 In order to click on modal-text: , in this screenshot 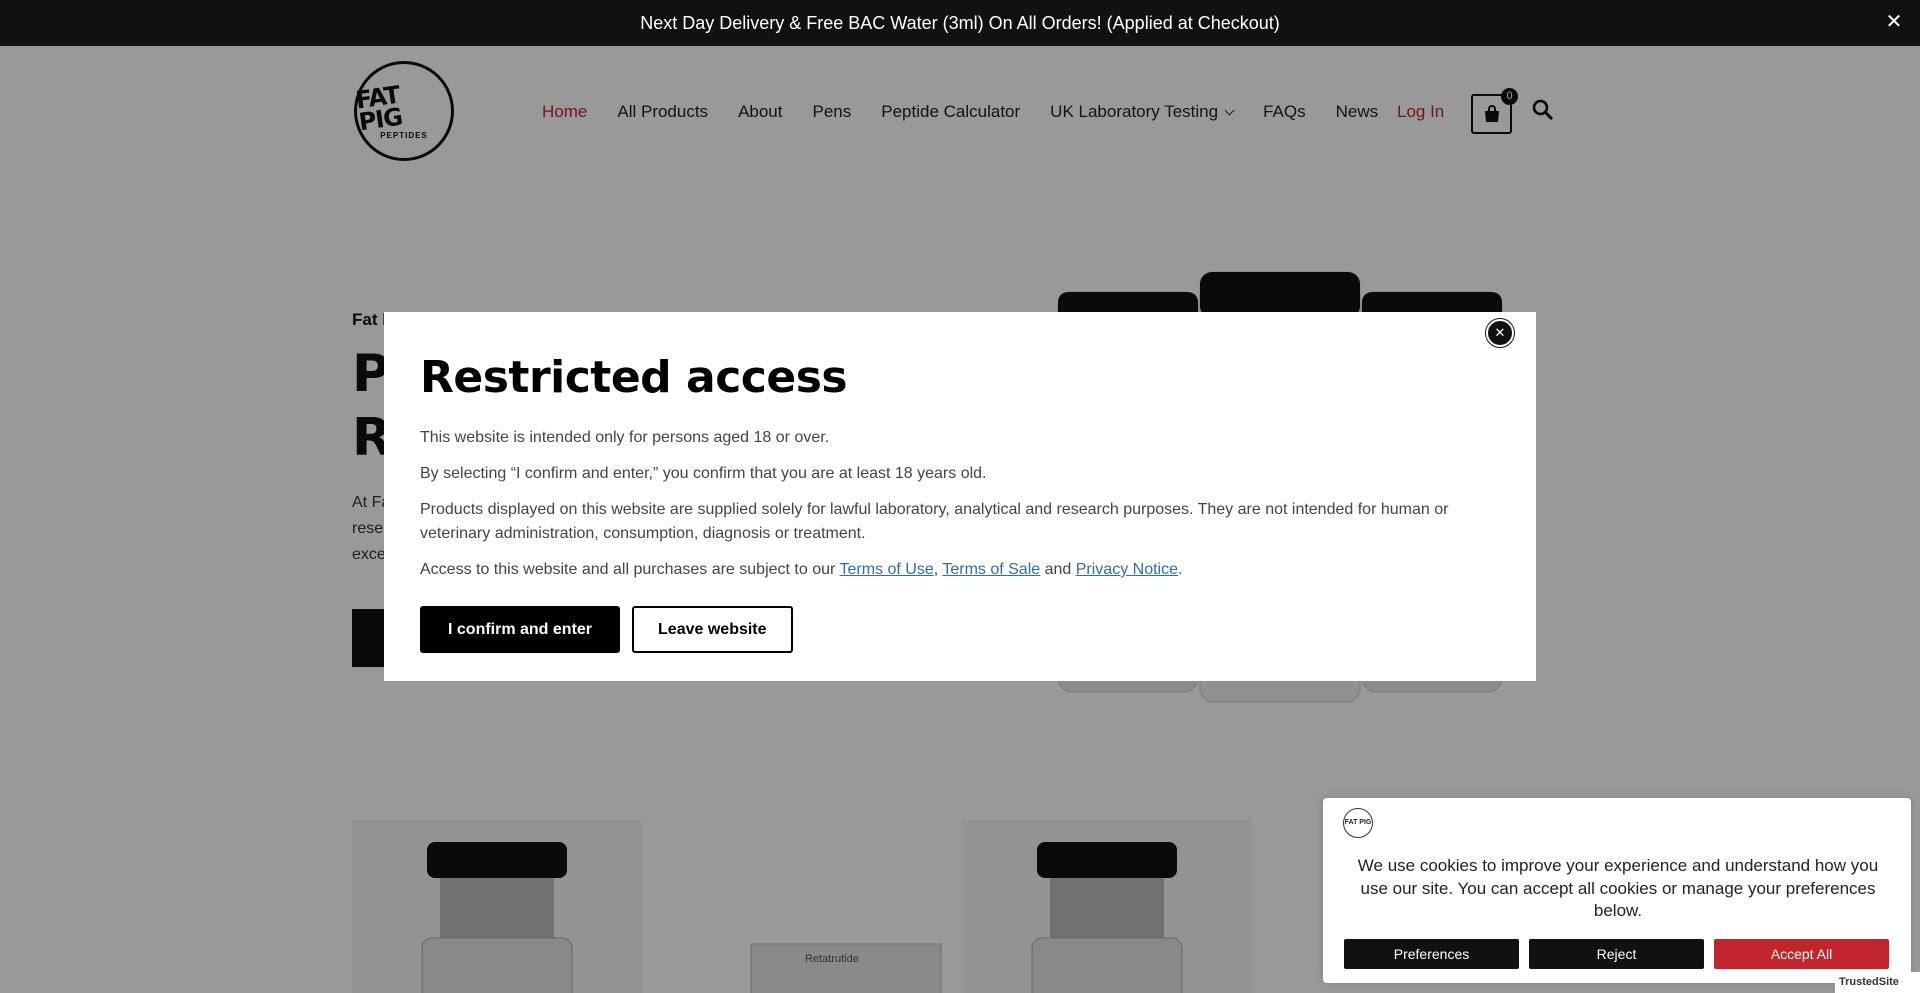, I will do `click(936, 569)`.